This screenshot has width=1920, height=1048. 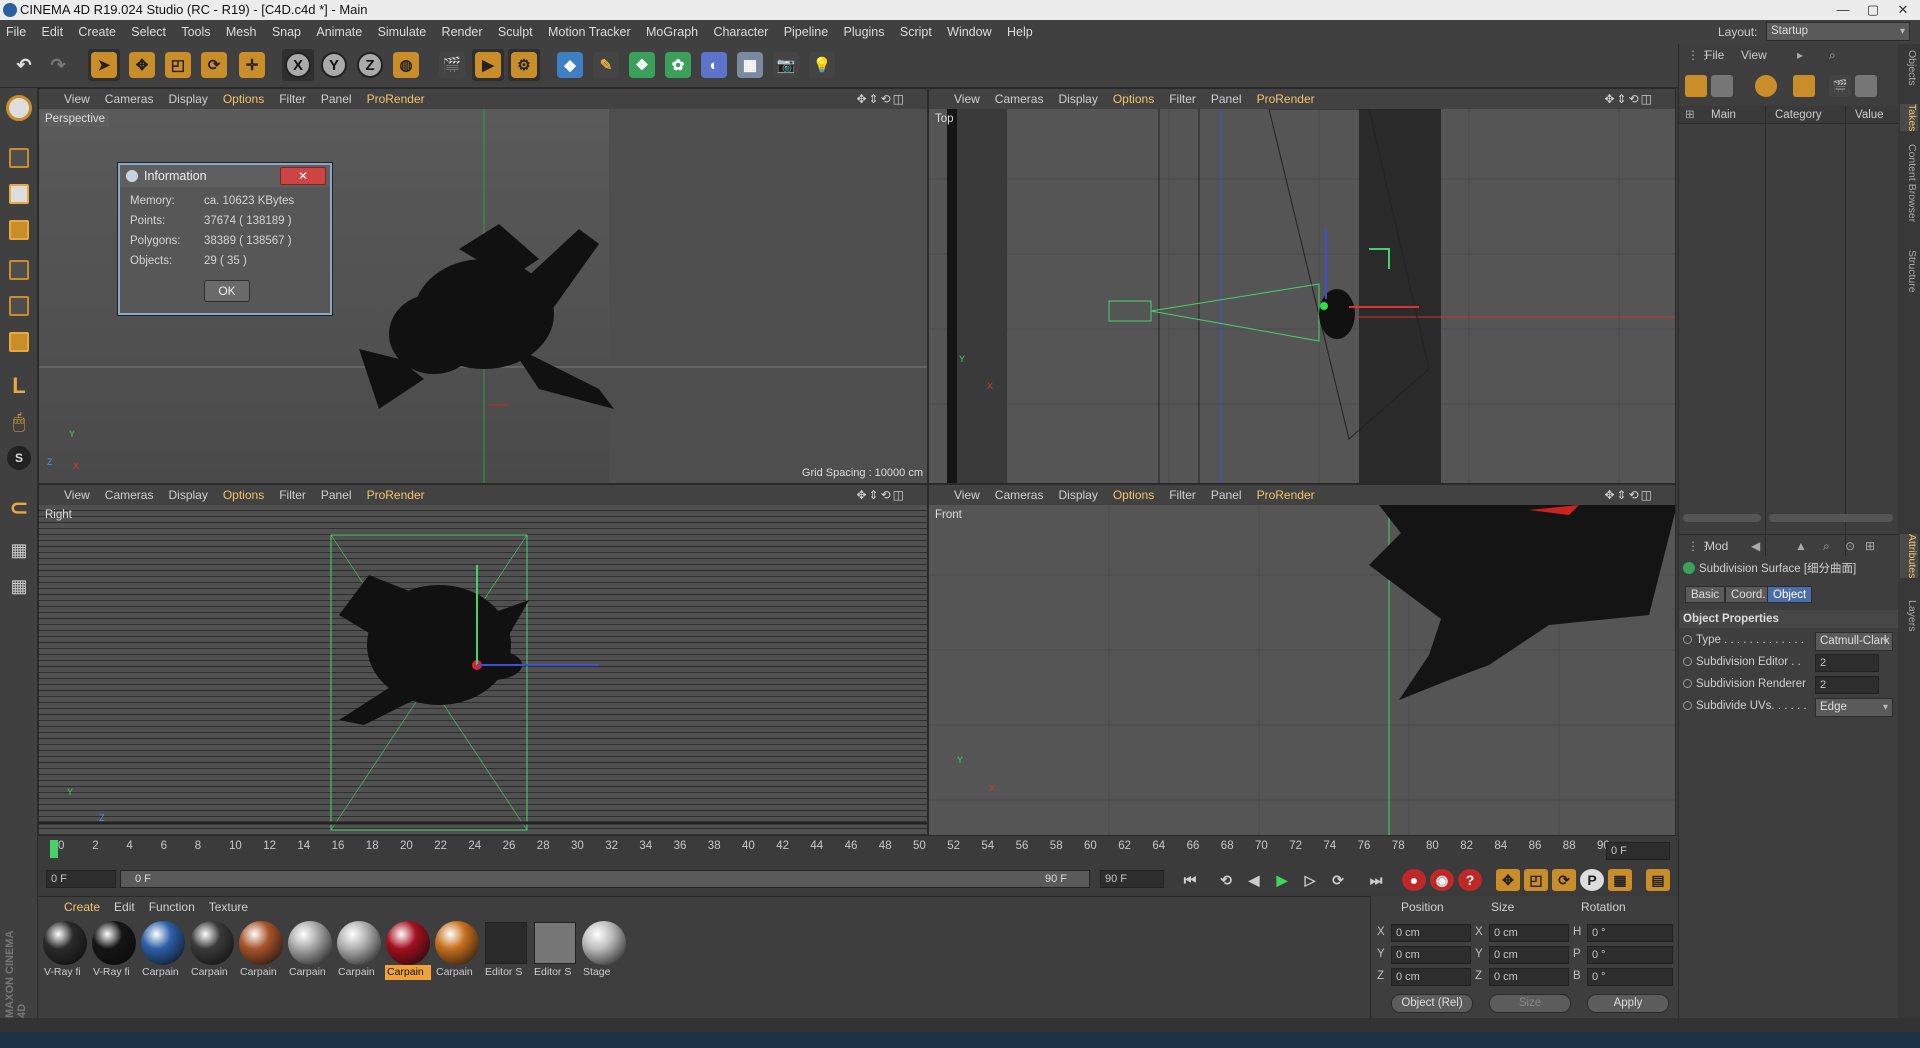 What do you see at coordinates (1838, 31) in the screenshot?
I see `layout-dropdown: Startup` at bounding box center [1838, 31].